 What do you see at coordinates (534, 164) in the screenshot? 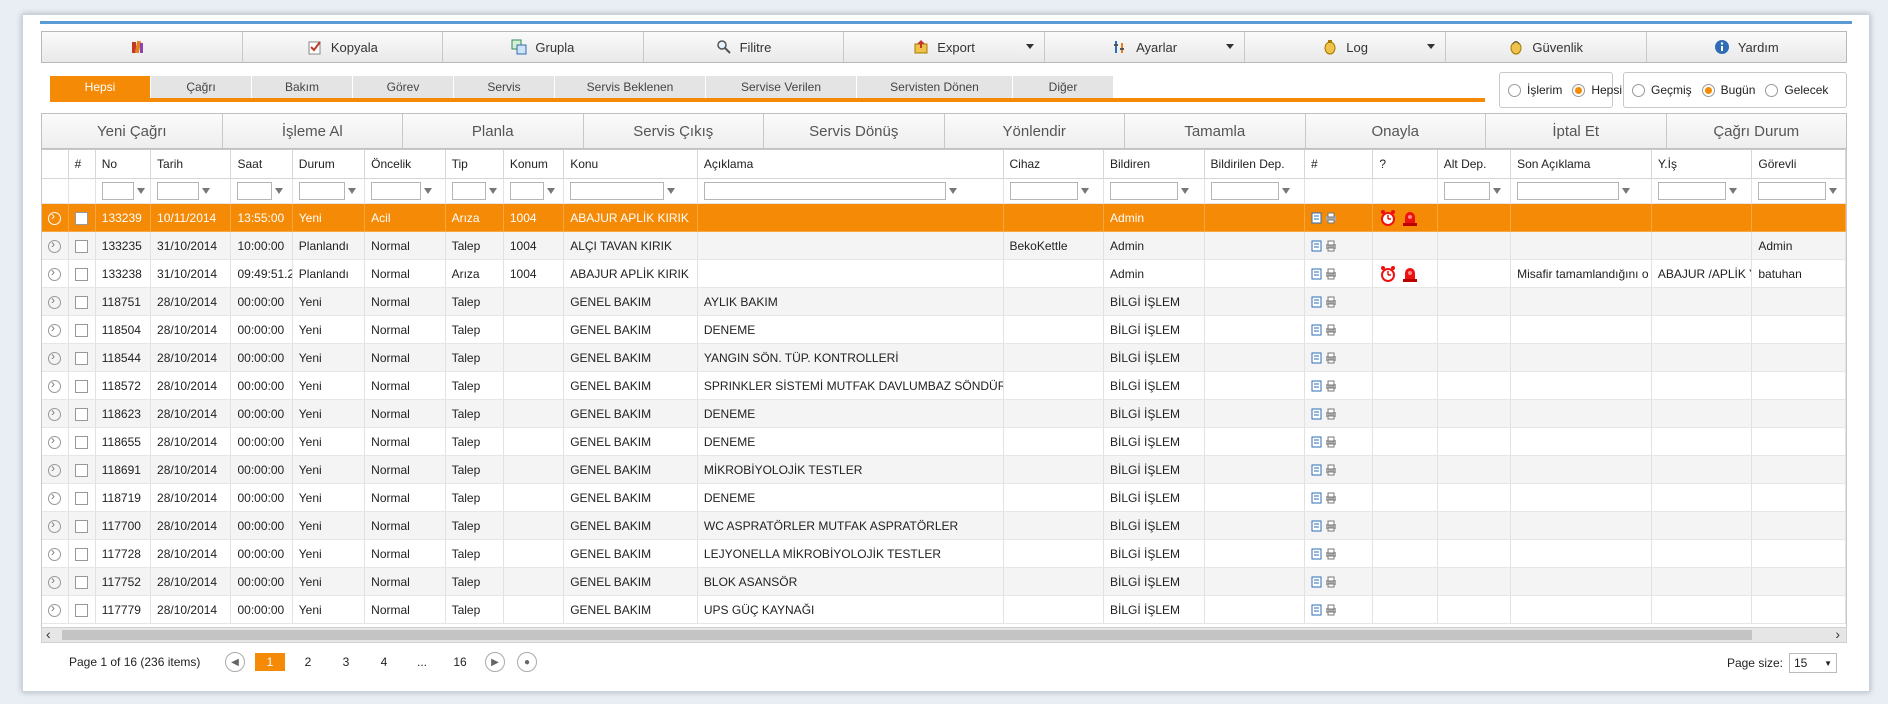
I see `column-header: Konum` at bounding box center [534, 164].